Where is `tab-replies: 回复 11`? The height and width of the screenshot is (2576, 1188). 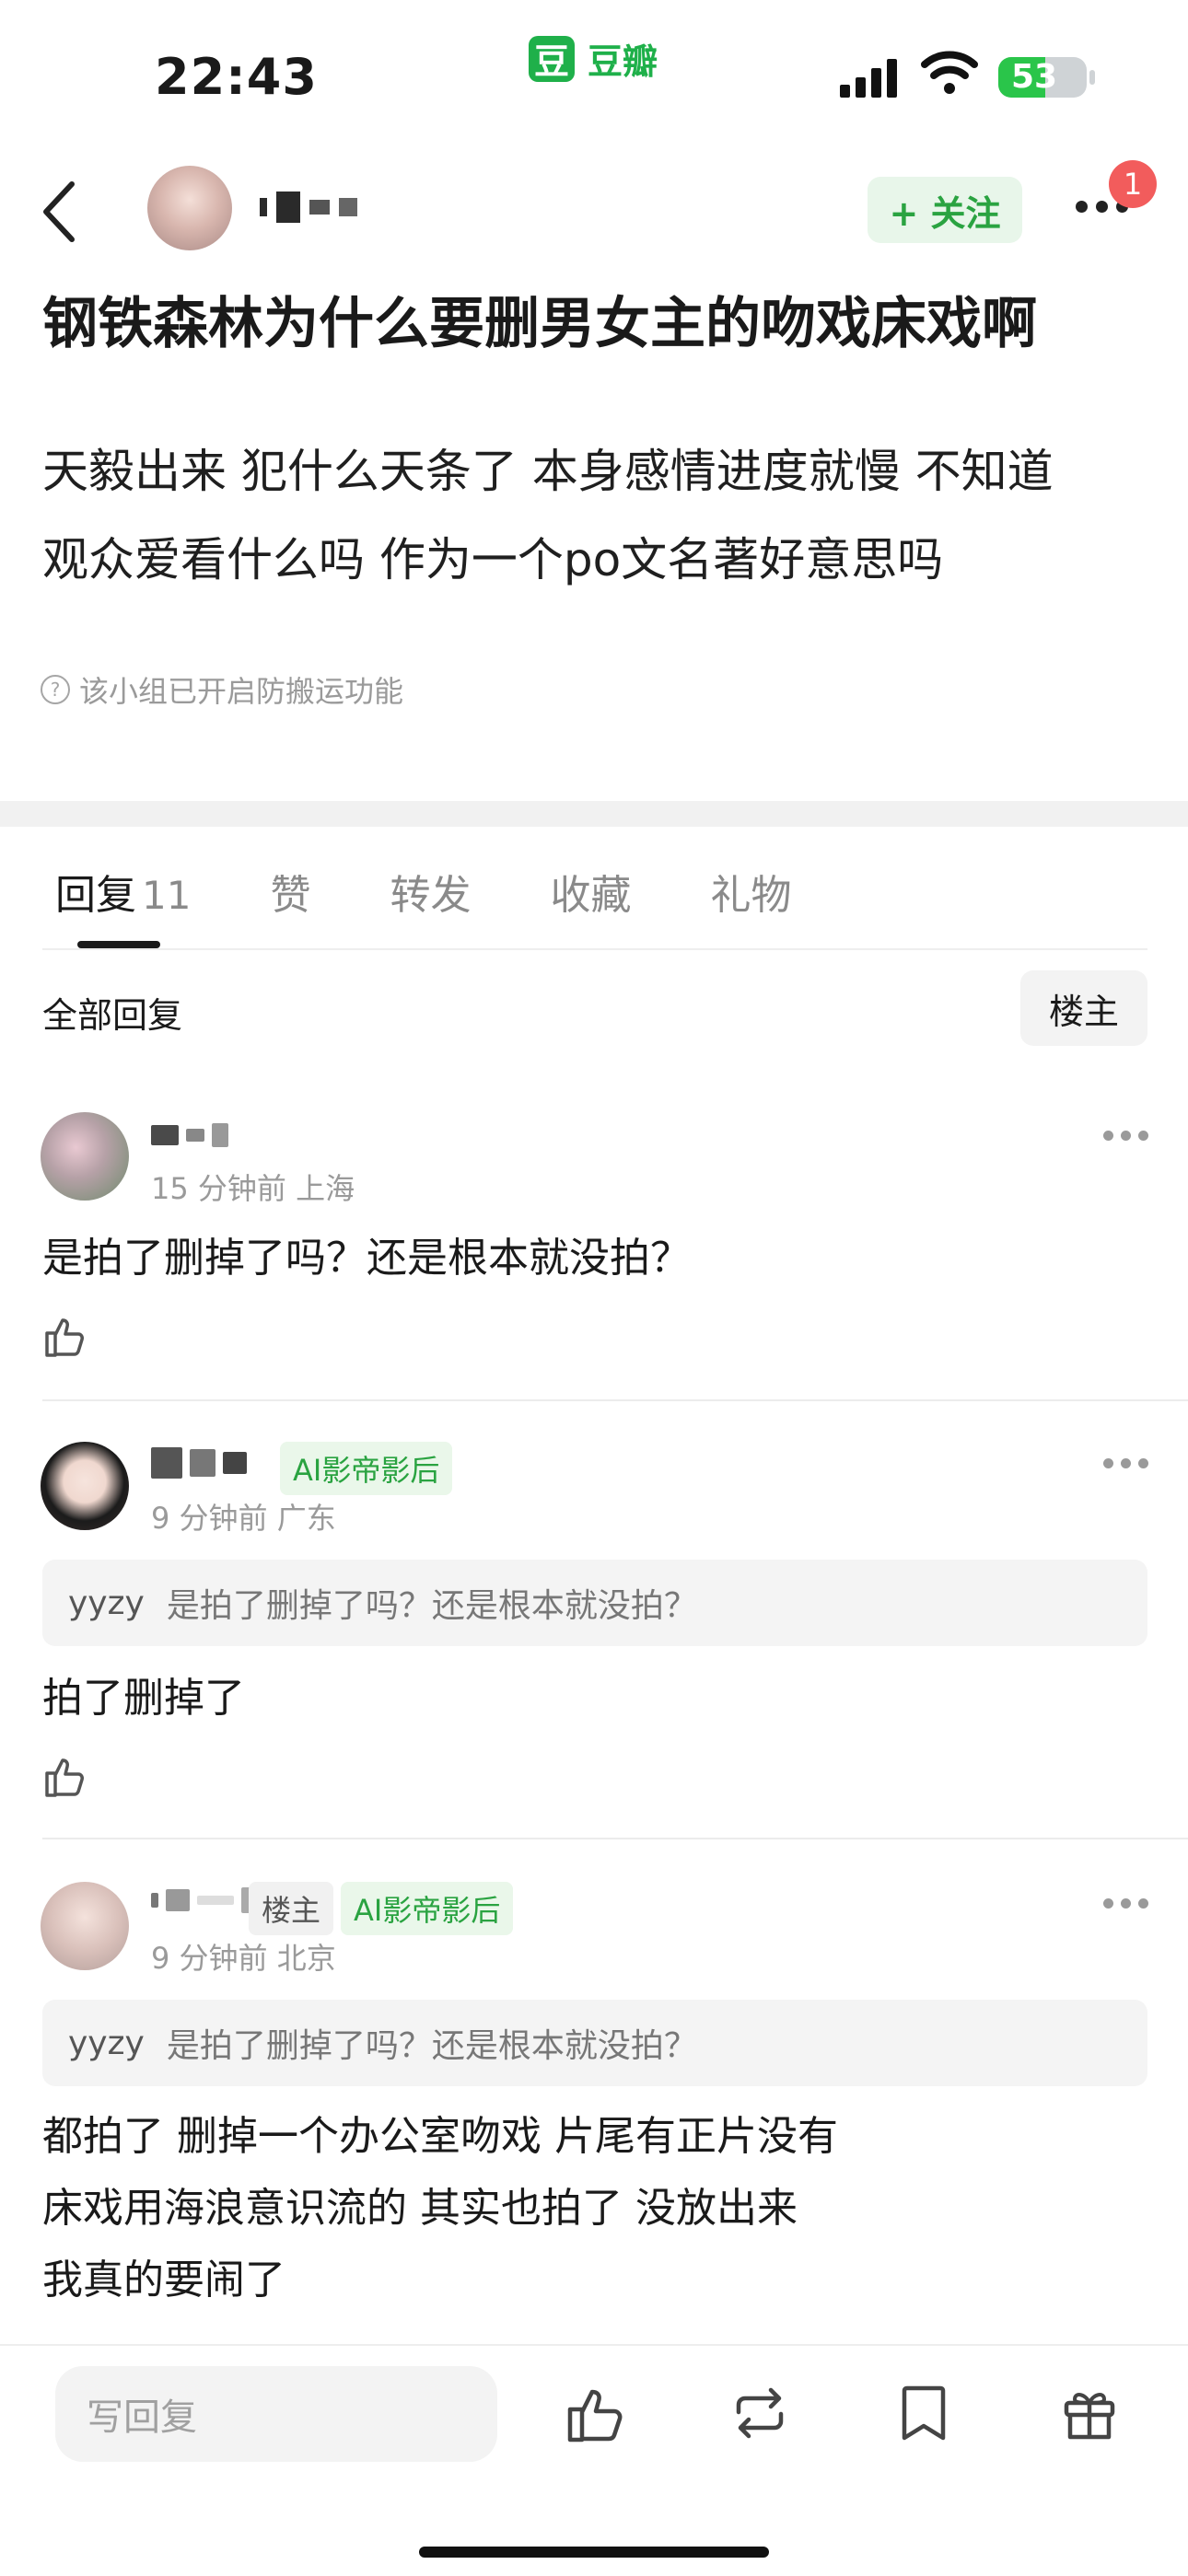
tab-replies: 回复 11 is located at coordinates (123, 891).